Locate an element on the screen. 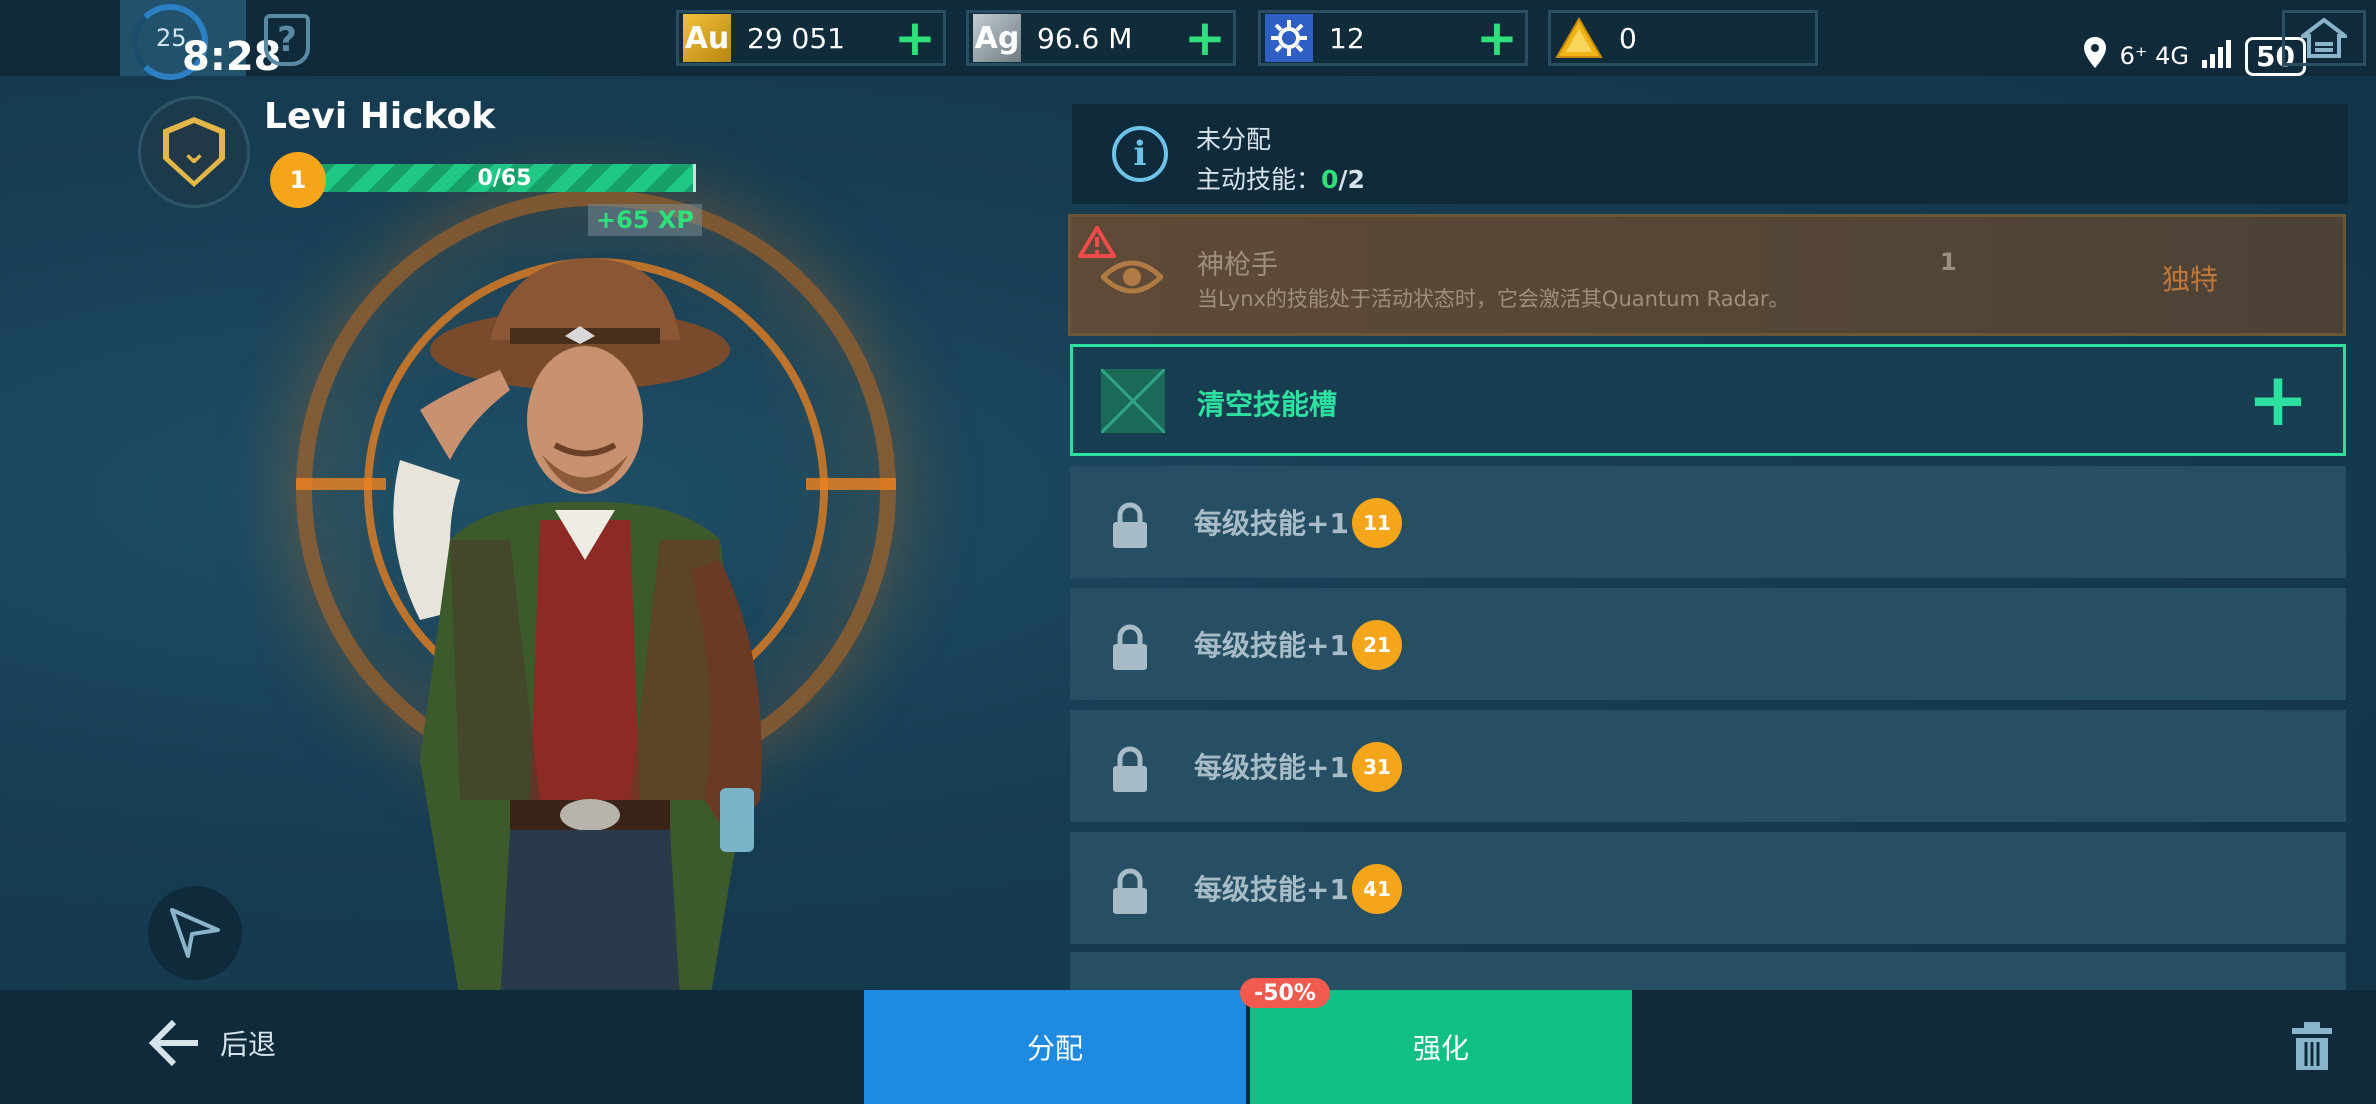 The height and width of the screenshot is (1104, 2376). back-label: 后退 is located at coordinates (248, 1044).